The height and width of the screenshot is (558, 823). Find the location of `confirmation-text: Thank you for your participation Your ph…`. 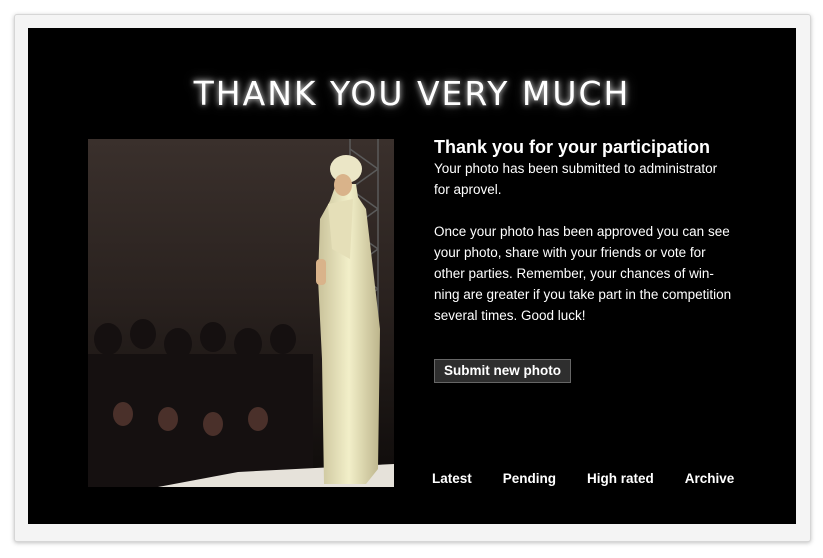

confirmation-text: Thank you for your participation Your ph… is located at coordinates (599, 231).